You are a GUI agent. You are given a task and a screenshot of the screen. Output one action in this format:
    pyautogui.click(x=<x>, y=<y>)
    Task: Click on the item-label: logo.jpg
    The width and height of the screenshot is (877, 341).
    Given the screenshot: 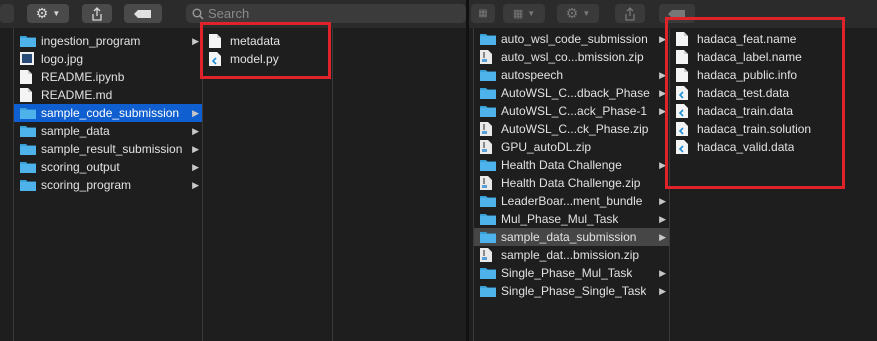 What is the action you would take?
    pyautogui.click(x=62, y=59)
    